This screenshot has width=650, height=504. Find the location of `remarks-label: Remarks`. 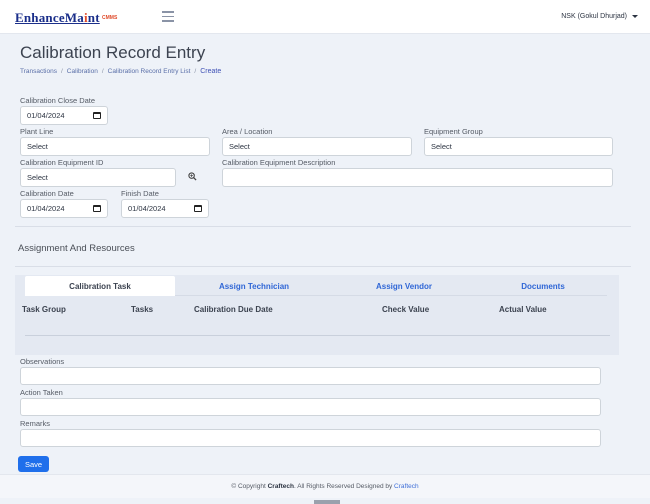

remarks-label: Remarks is located at coordinates (35, 423).